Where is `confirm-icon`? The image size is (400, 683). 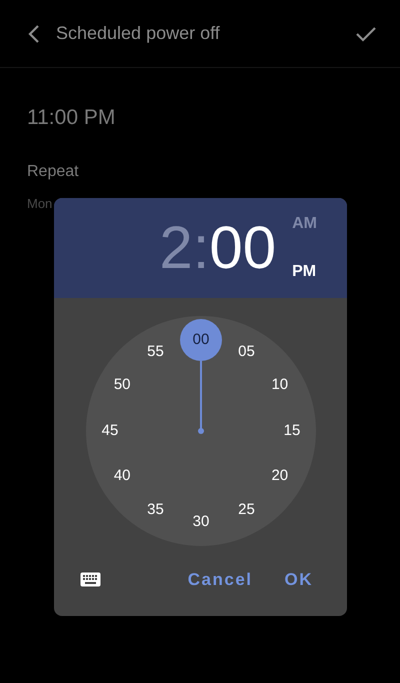 confirm-icon is located at coordinates (366, 34).